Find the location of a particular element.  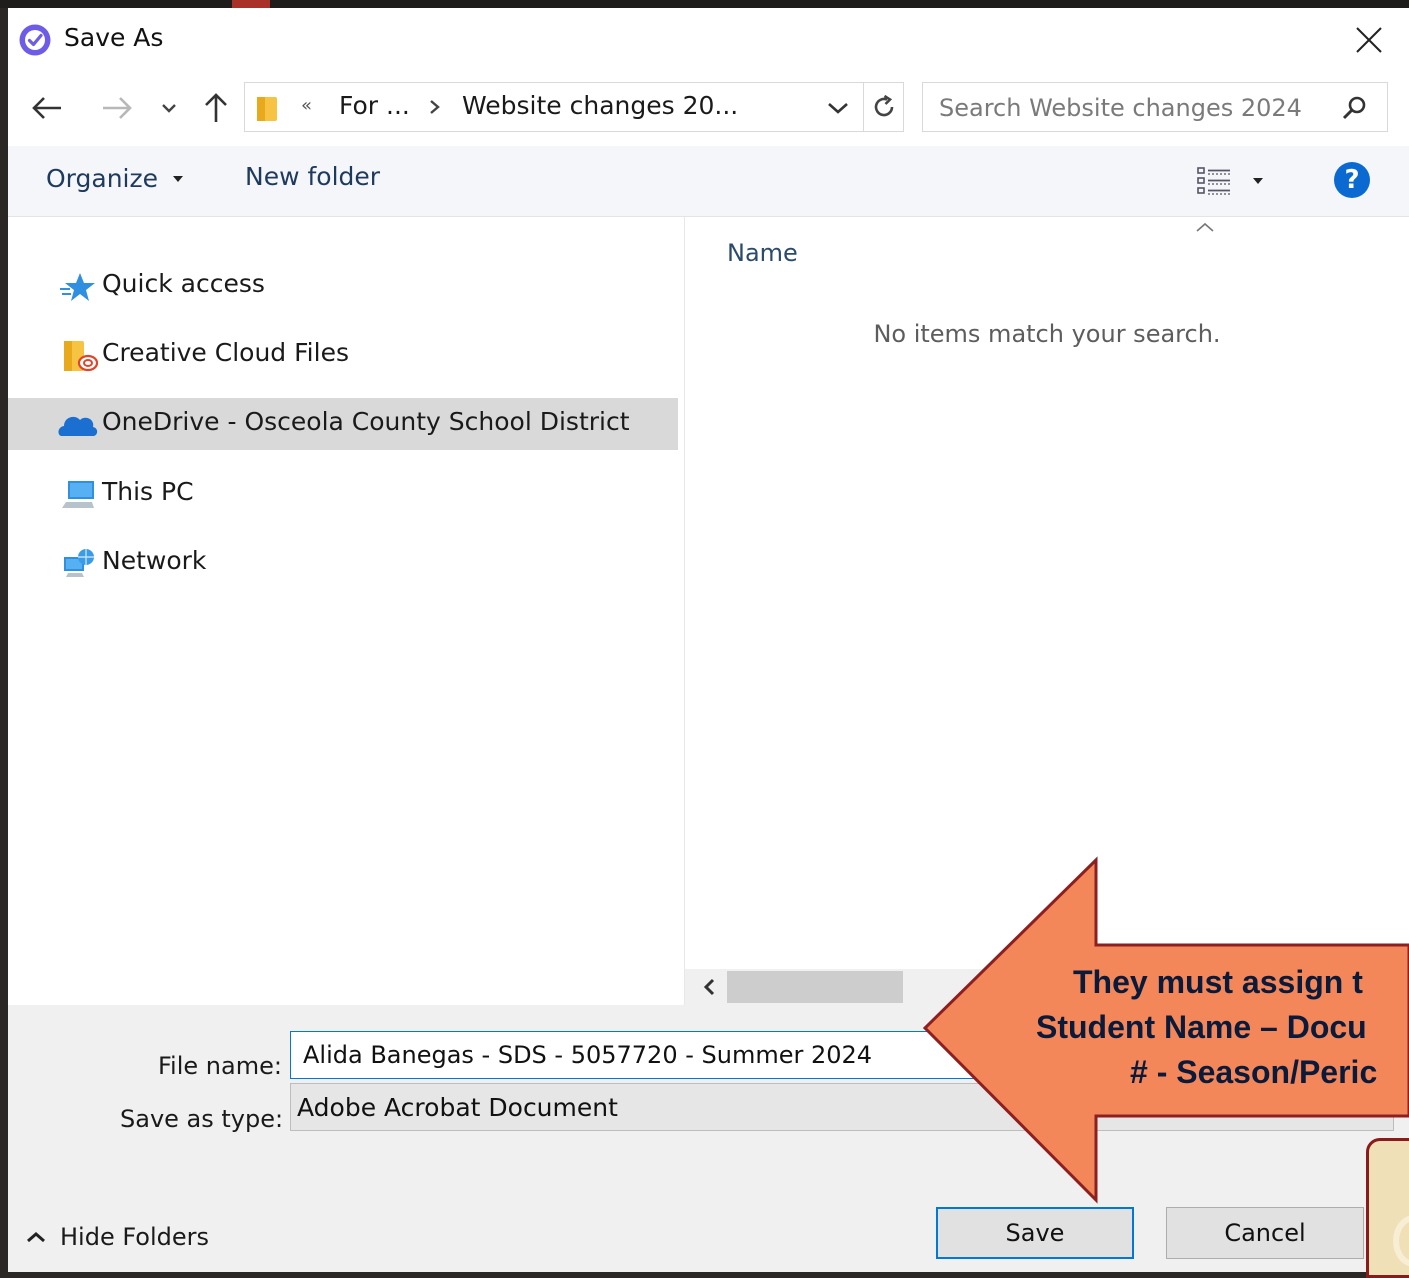

nav-item-this-pc: This PC is located at coordinates (343, 494).